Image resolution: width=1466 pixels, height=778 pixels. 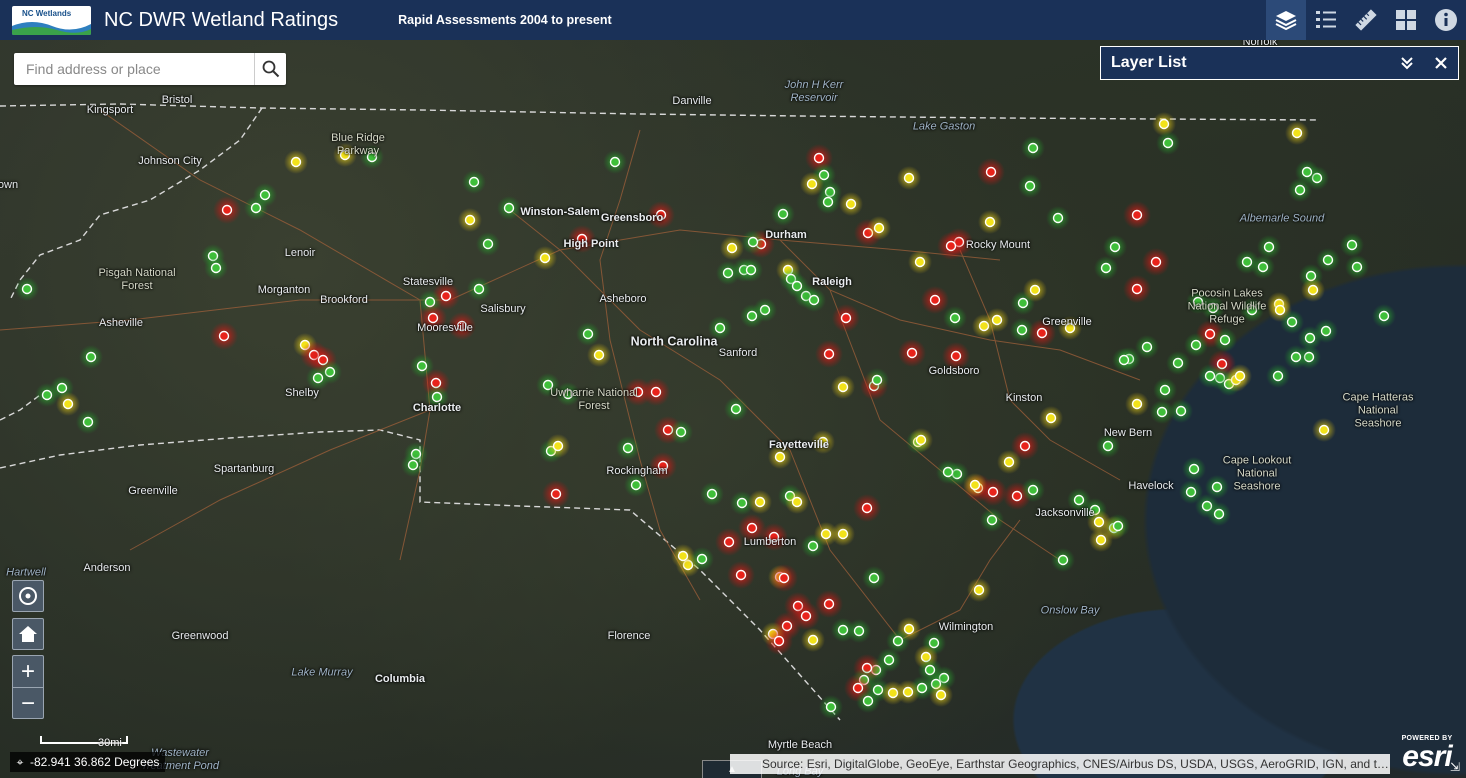 What do you see at coordinates (1446, 20) in the screenshot?
I see `about-button` at bounding box center [1446, 20].